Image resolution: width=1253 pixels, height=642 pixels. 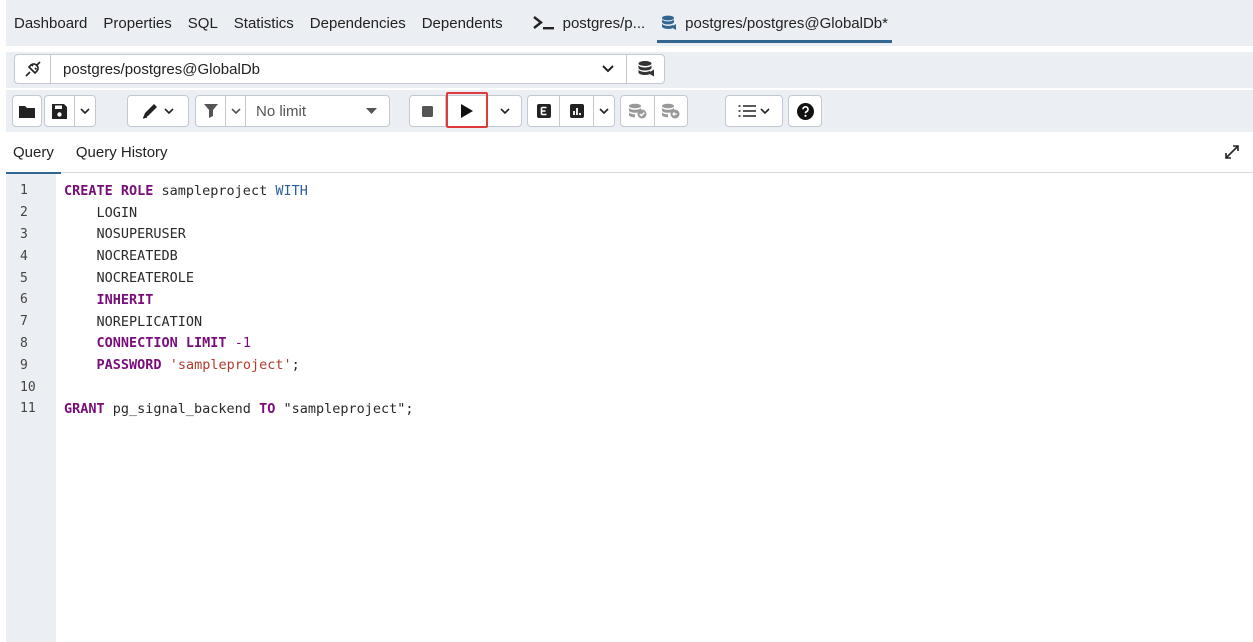 I want to click on tab-label: Dependents, so click(x=462, y=23).